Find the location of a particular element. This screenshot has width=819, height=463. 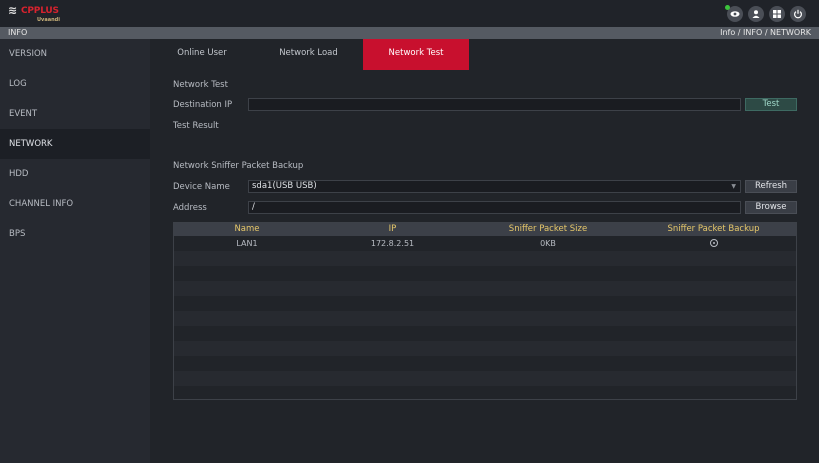

column-header-size: Sniffer Packet Size is located at coordinates (548, 229).